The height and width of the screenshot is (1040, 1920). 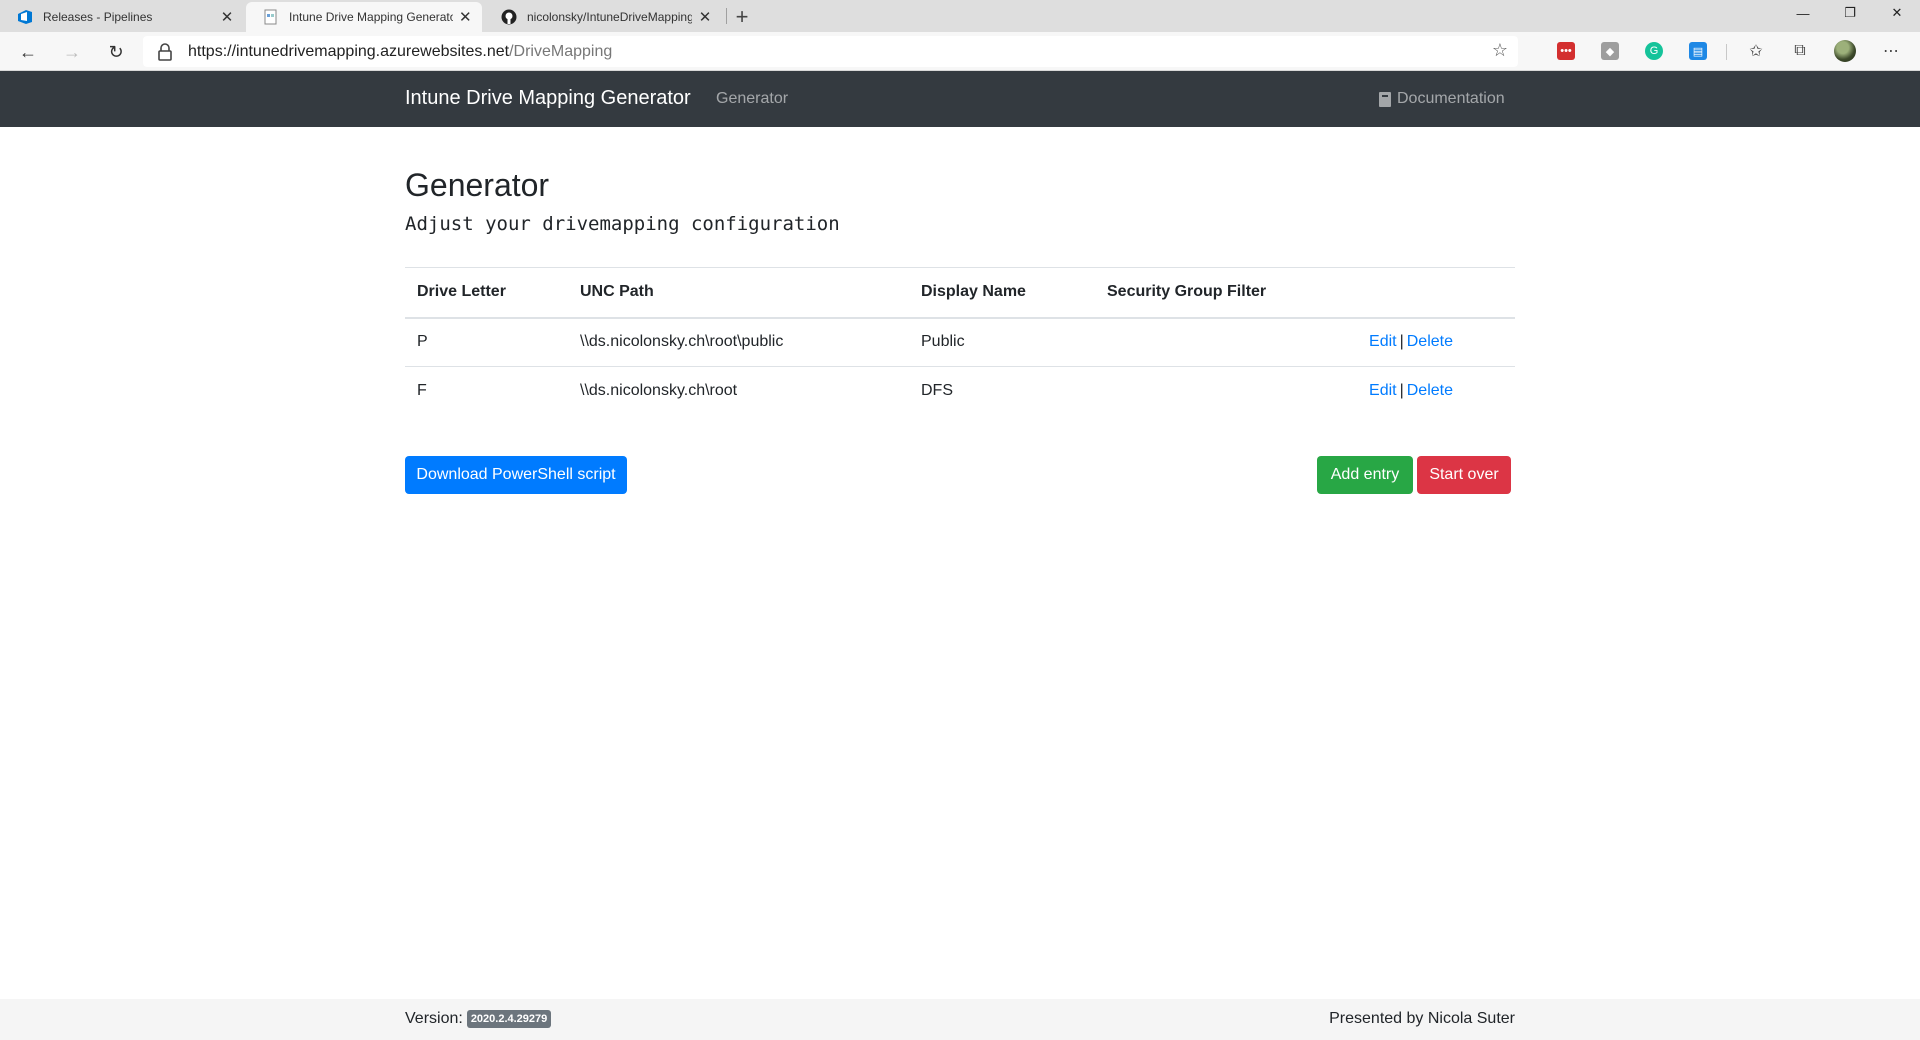 I want to click on grammarly-extension-icon: G, so click(x=1654, y=51).